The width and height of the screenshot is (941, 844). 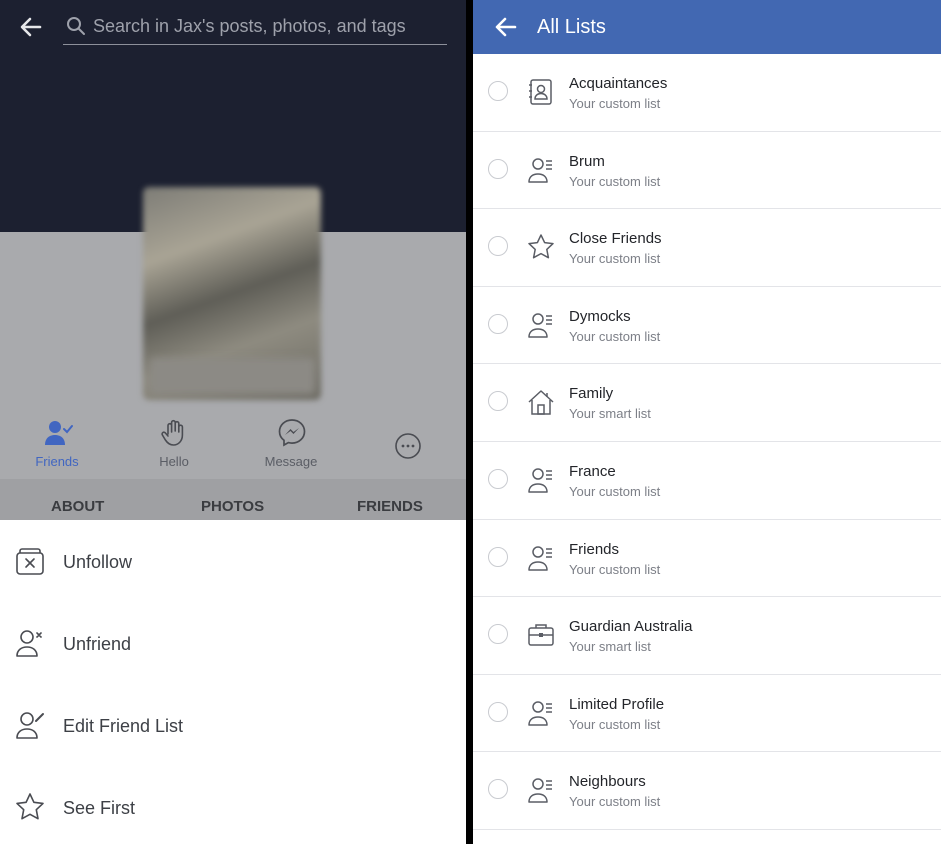 I want to click on list-item: Brum Your custom list, so click(x=707, y=171).